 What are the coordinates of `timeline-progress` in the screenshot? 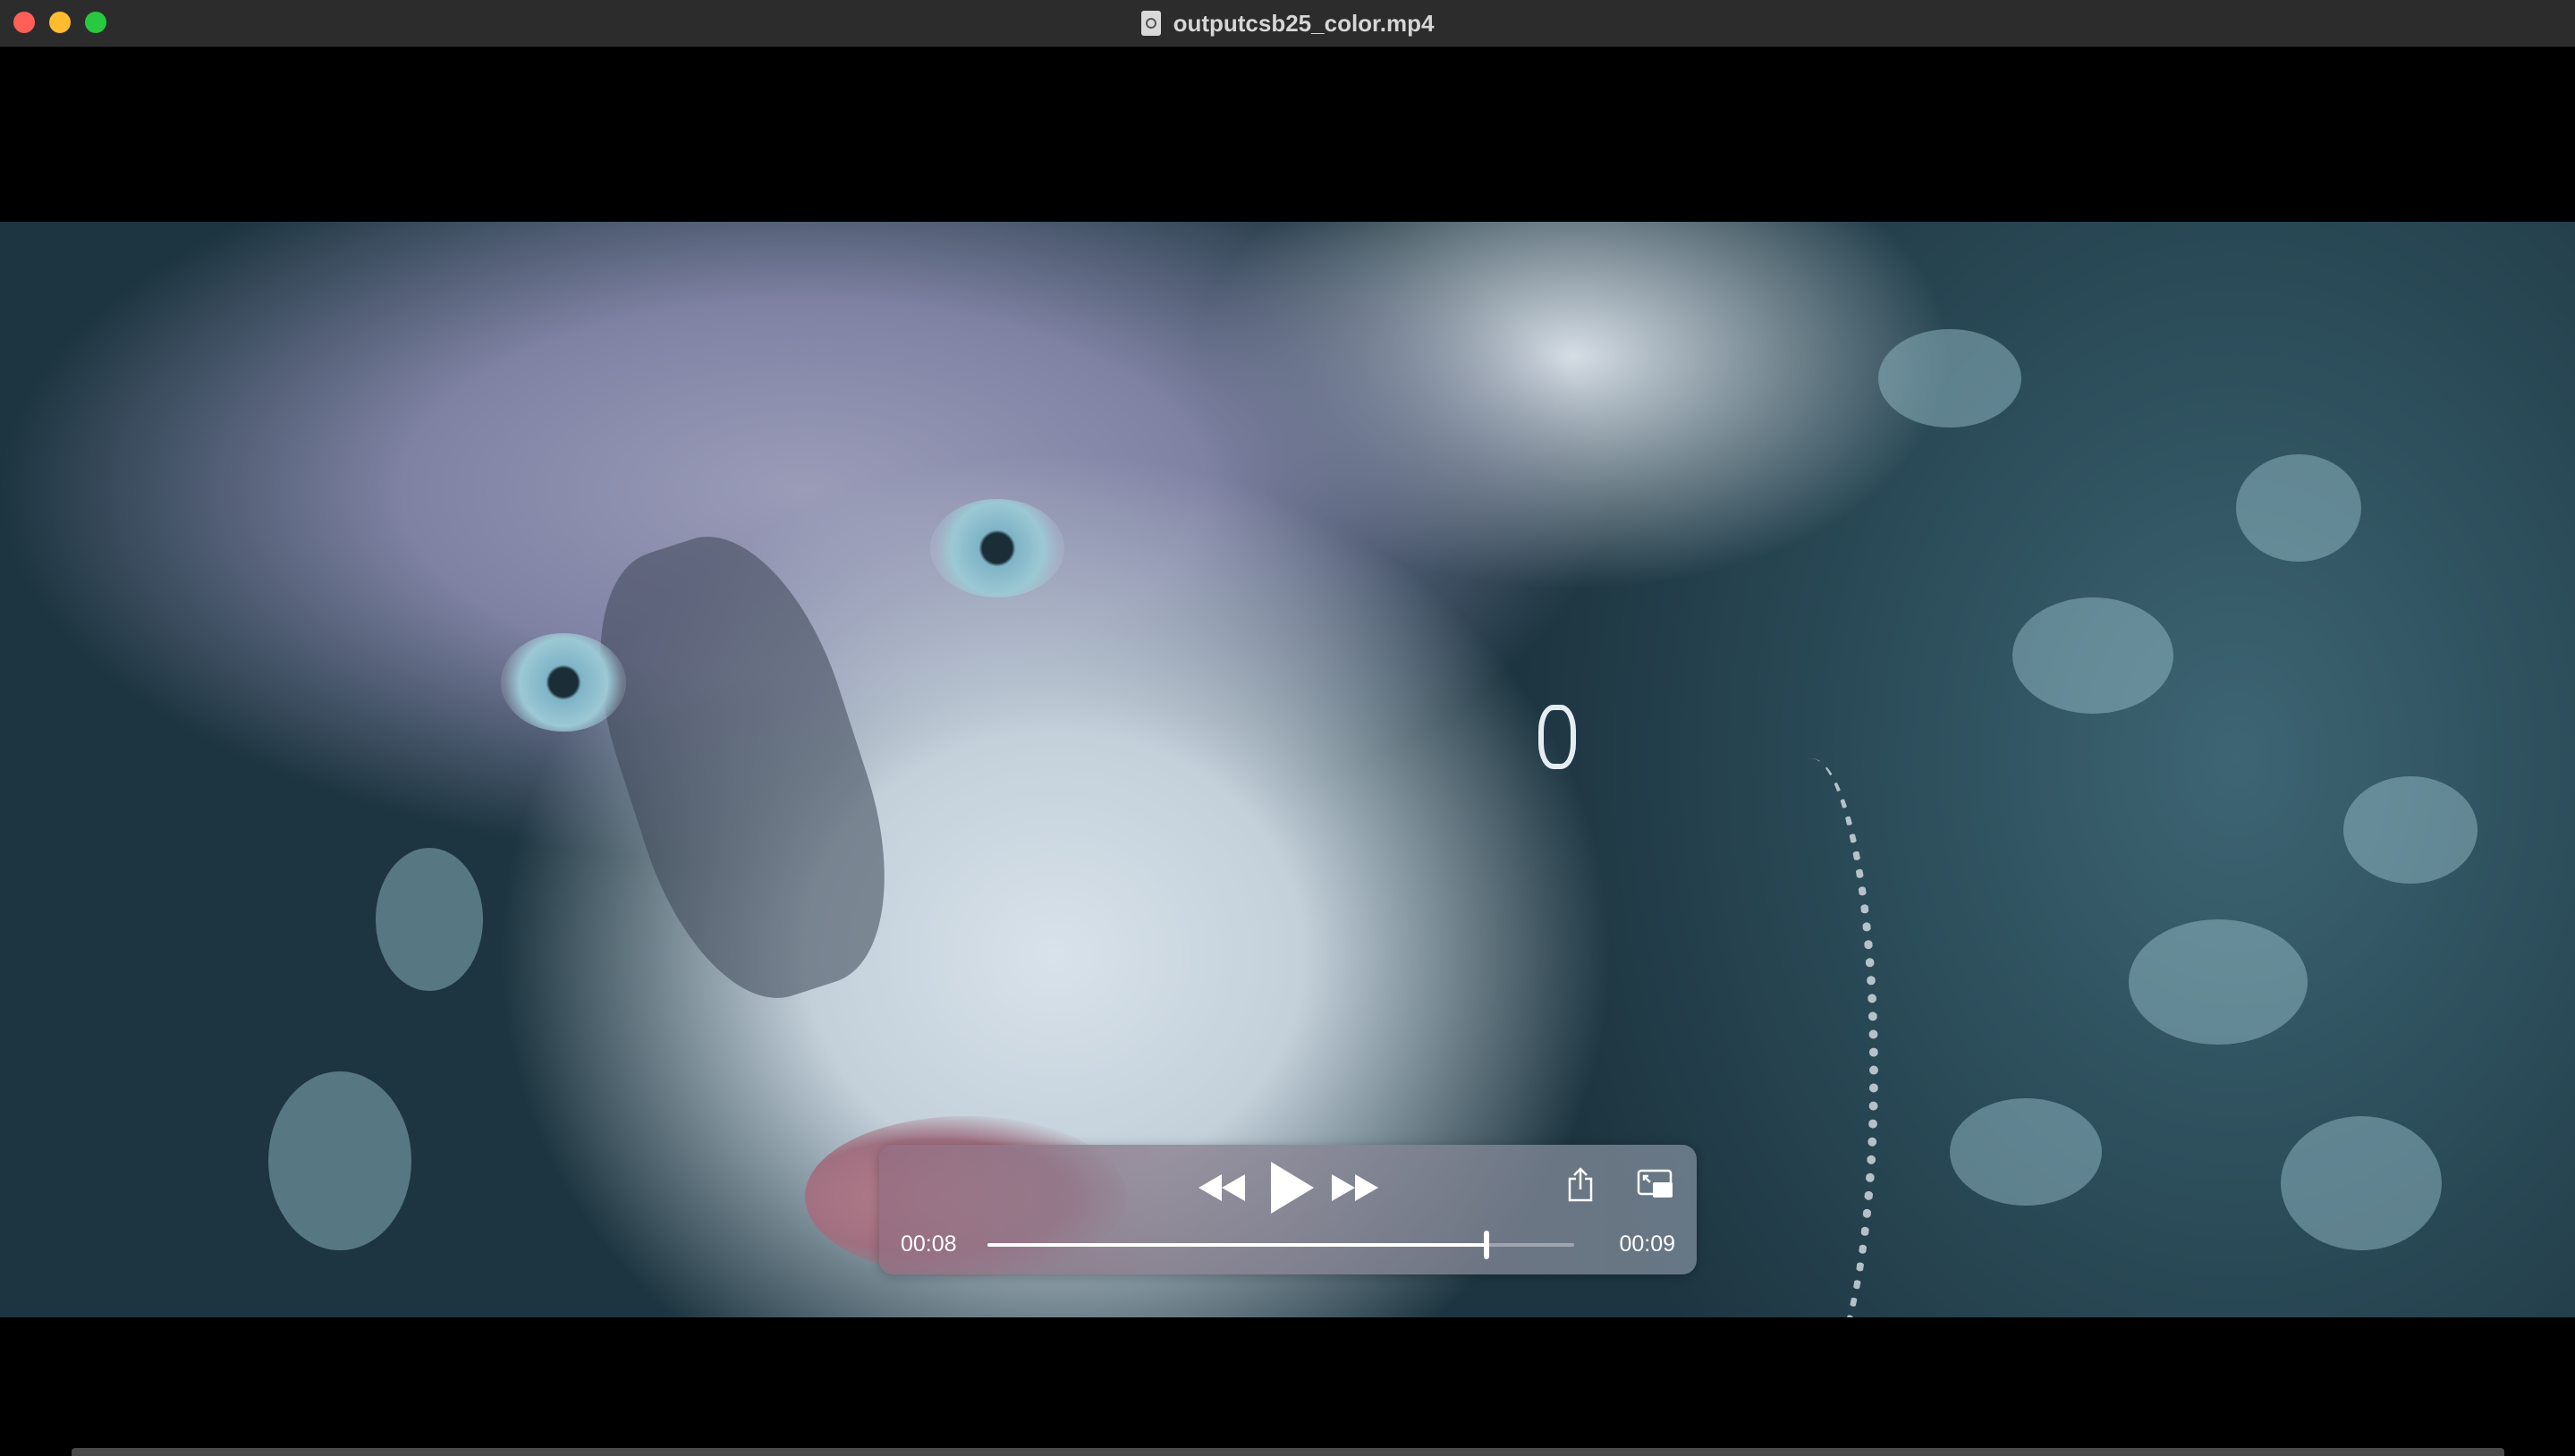 It's located at (1237, 1245).